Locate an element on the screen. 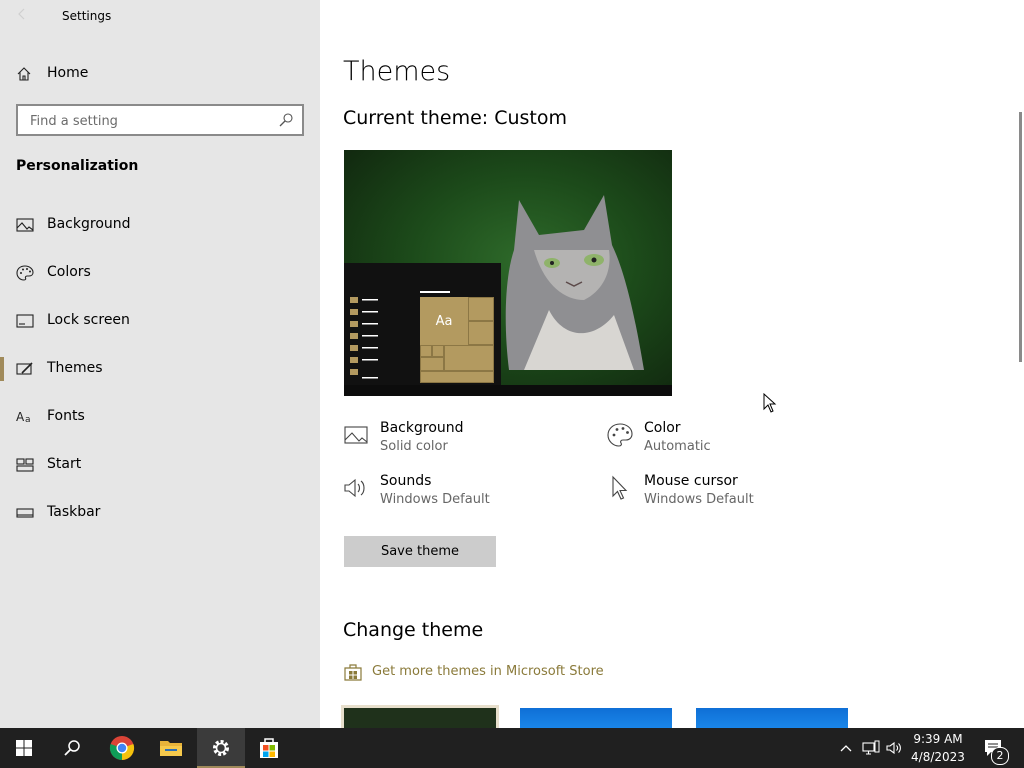  taskbar-icon is located at coordinates (25, 513).